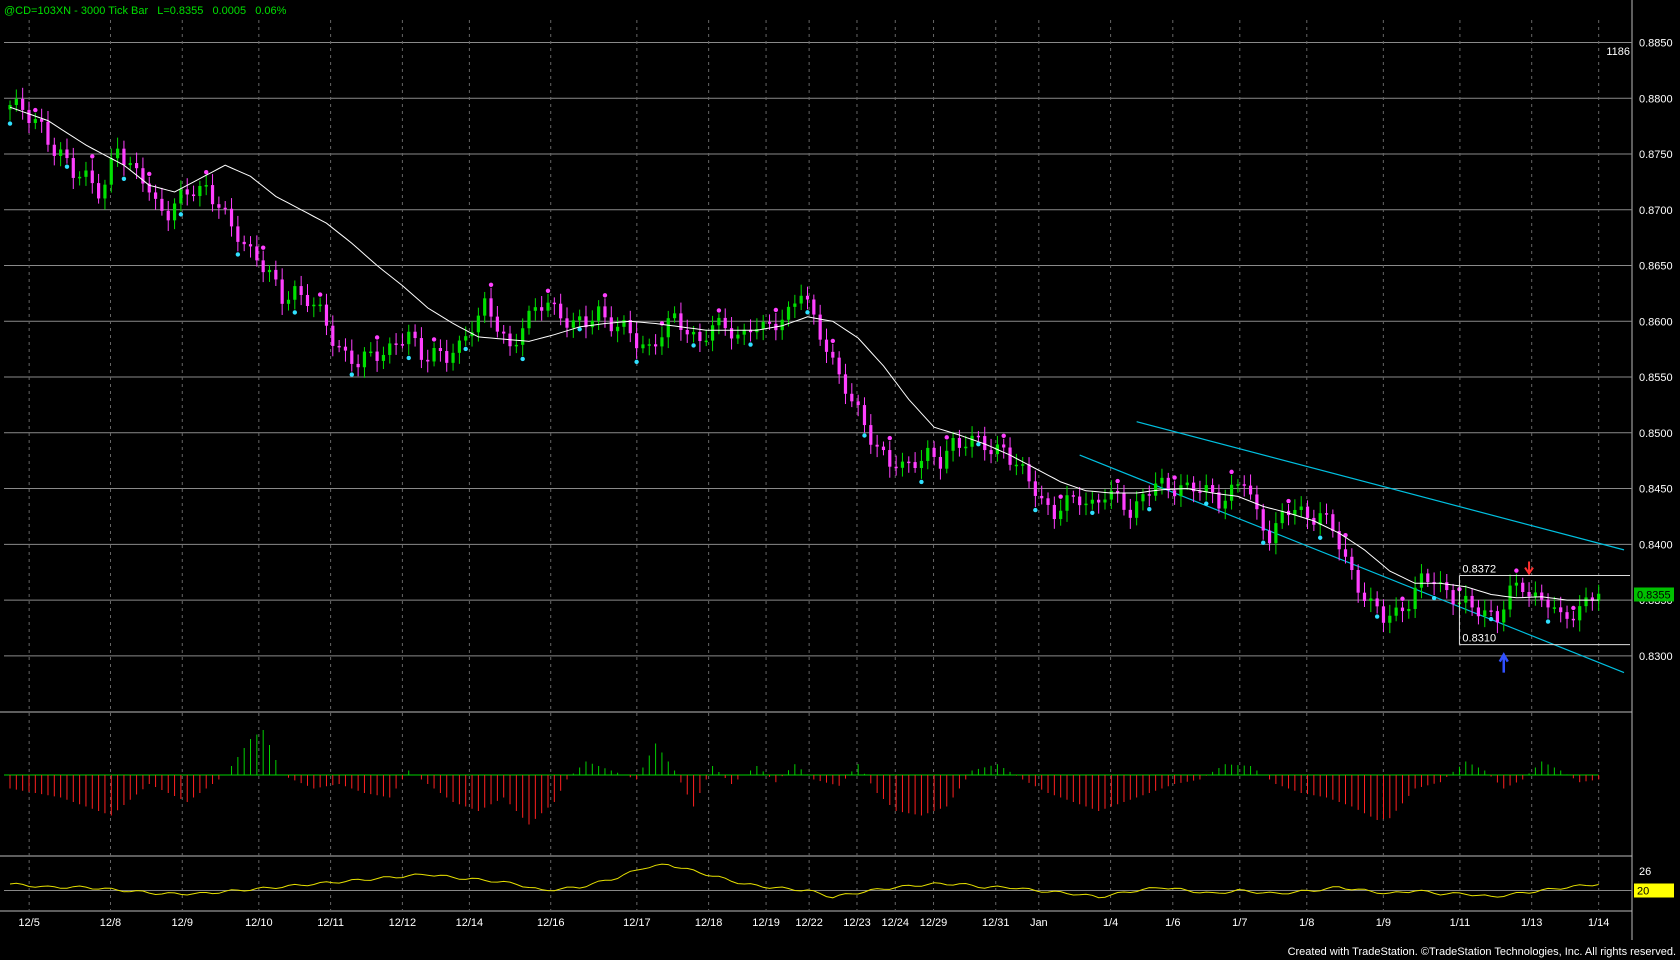 This screenshot has height=960, width=1680. Describe the element at coordinates (1479, 570) in the screenshot. I see `high-label: 0.8372` at that location.